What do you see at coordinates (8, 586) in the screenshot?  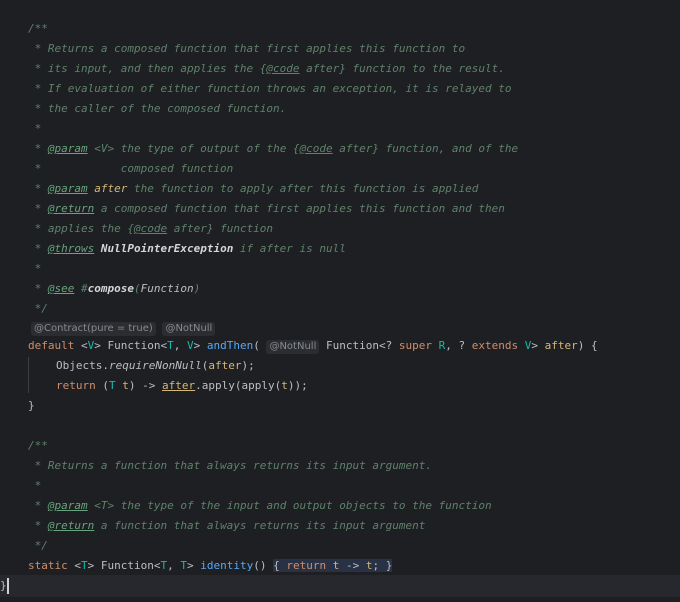 I see `text-caret` at bounding box center [8, 586].